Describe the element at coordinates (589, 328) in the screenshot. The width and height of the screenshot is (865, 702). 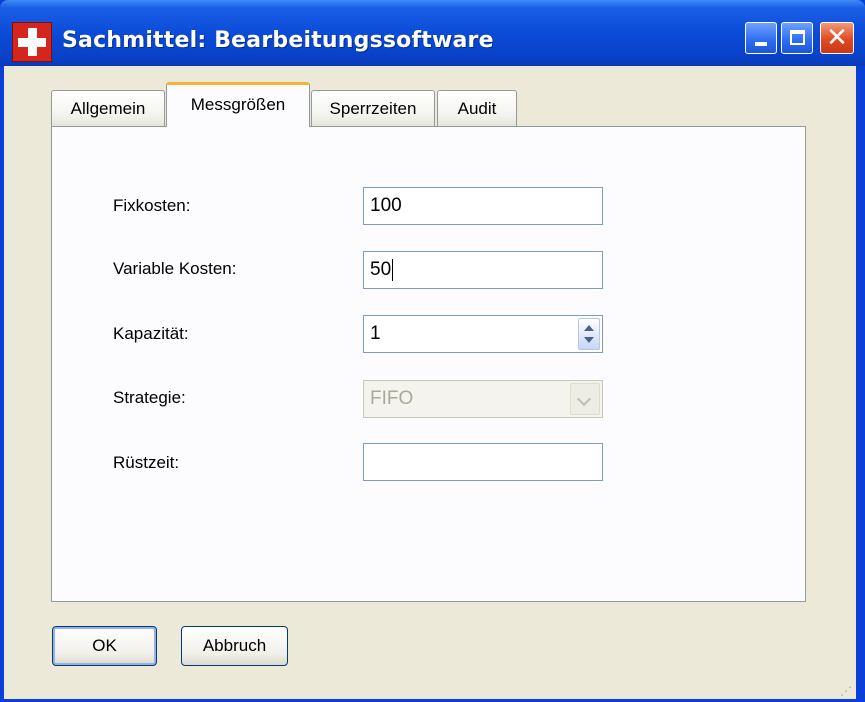
I see `chevron-up-icon` at that location.